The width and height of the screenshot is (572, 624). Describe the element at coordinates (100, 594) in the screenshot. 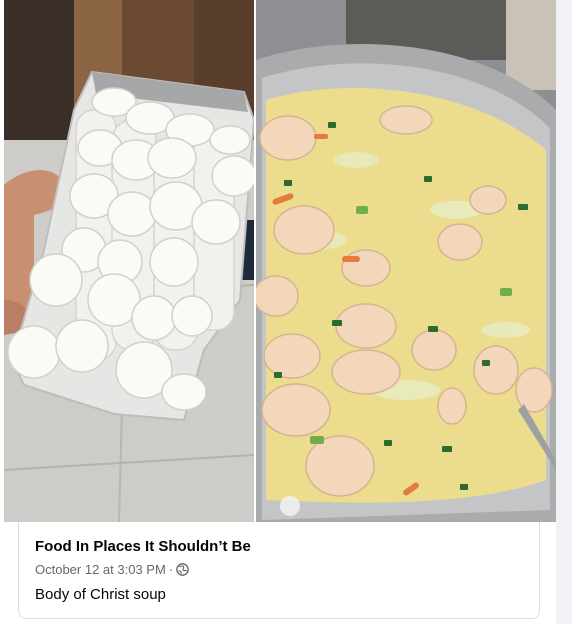

I see `post-text: Body of Christ soup` at that location.